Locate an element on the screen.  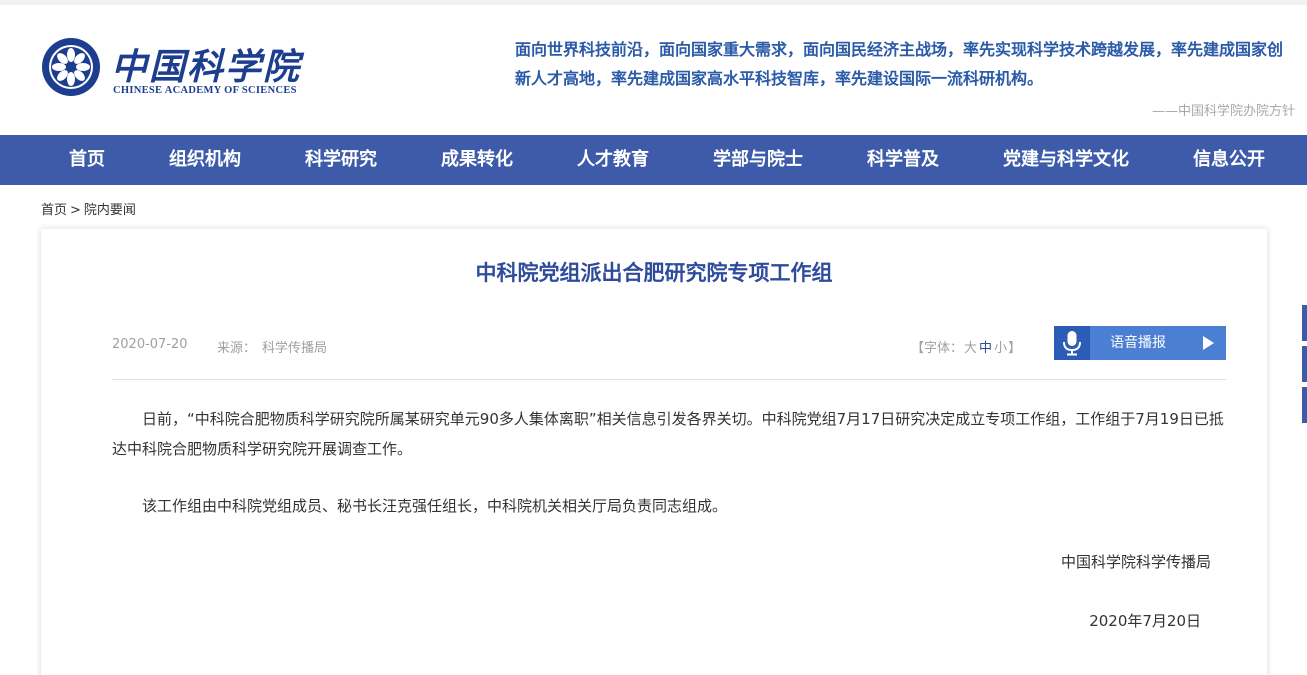
nav-item-organization: 组织机构 is located at coordinates (205, 160).